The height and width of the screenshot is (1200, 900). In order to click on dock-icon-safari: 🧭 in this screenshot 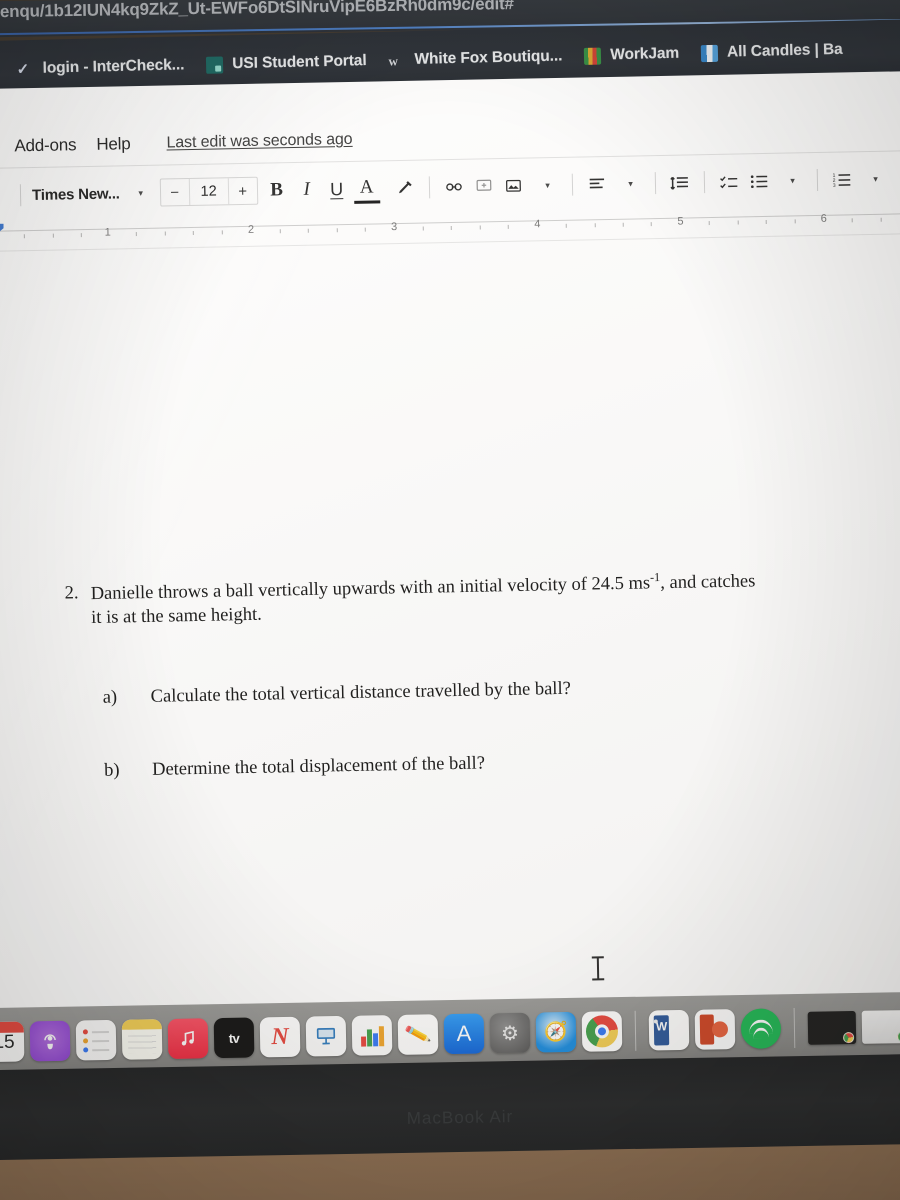, I will do `click(556, 1032)`.